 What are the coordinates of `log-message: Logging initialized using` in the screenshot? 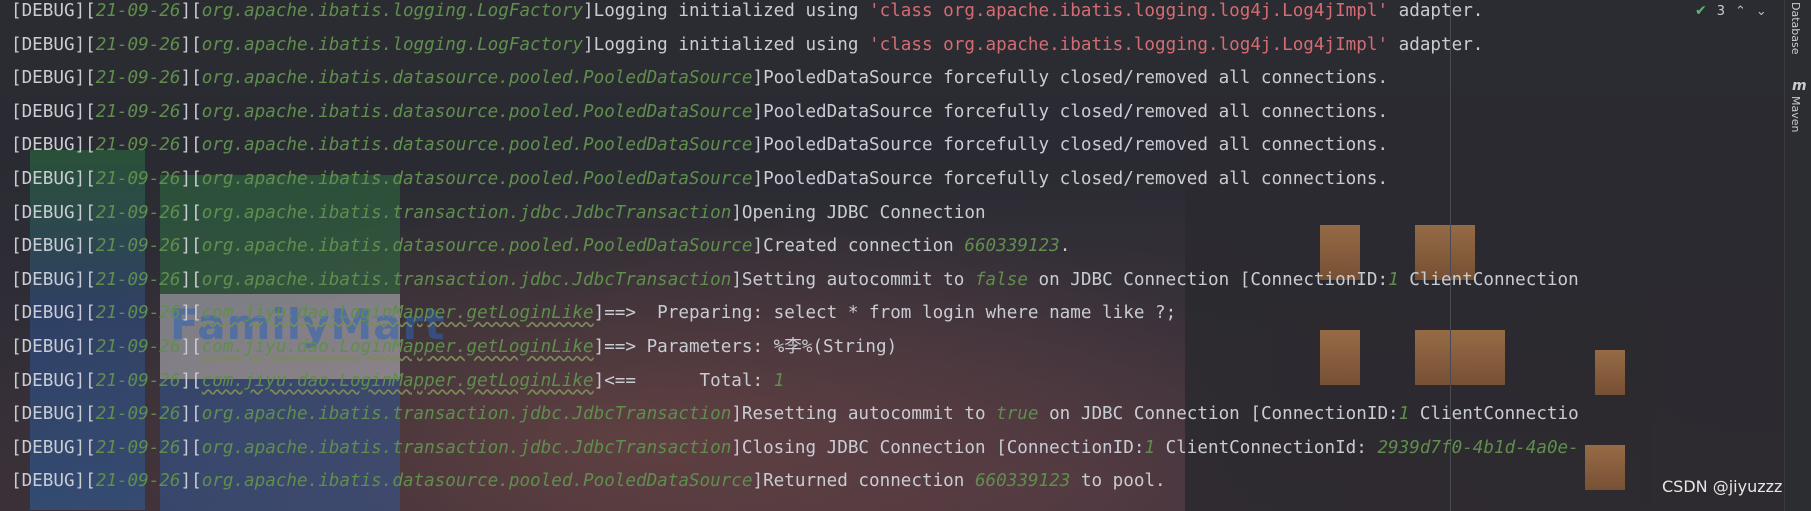 It's located at (731, 11).